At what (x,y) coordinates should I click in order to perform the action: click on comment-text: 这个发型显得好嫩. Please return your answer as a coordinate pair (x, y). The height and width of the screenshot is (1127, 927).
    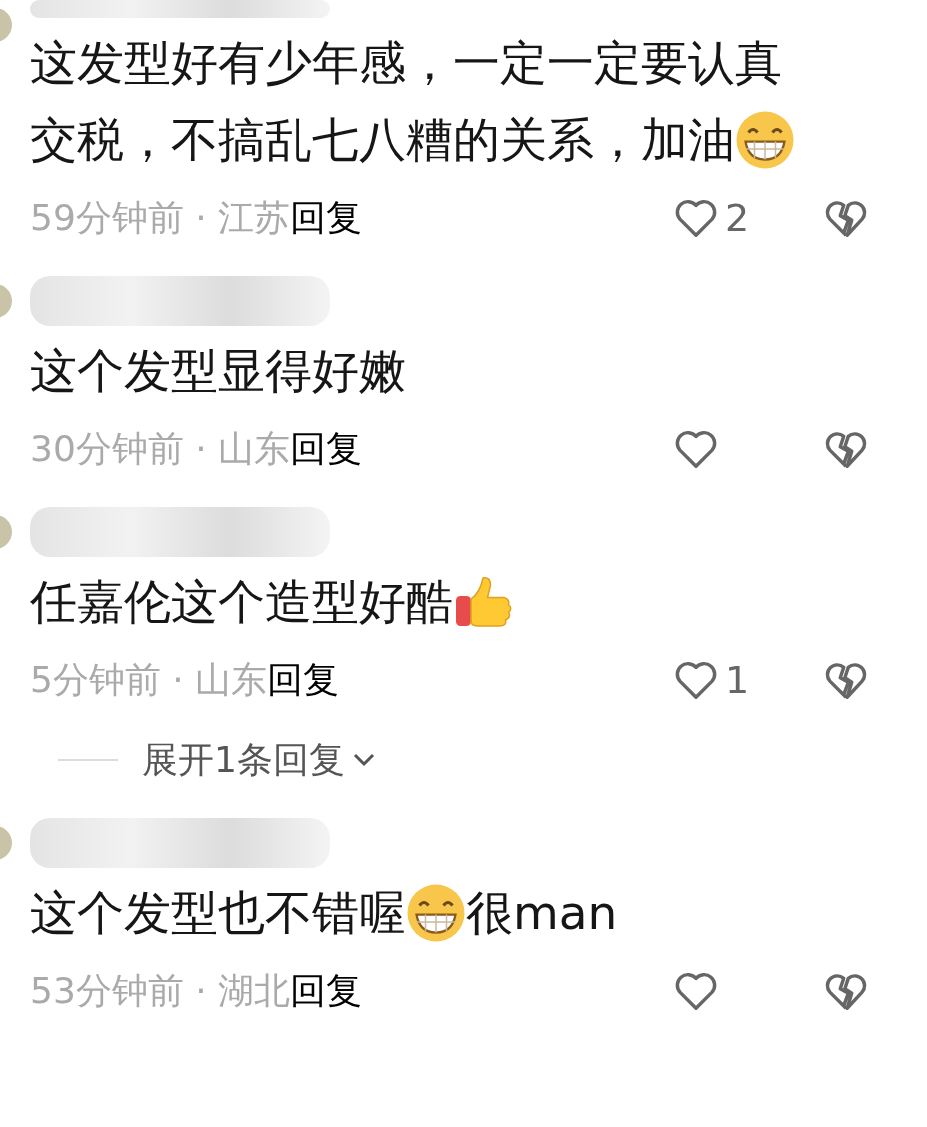
    Looking at the image, I should click on (218, 371).